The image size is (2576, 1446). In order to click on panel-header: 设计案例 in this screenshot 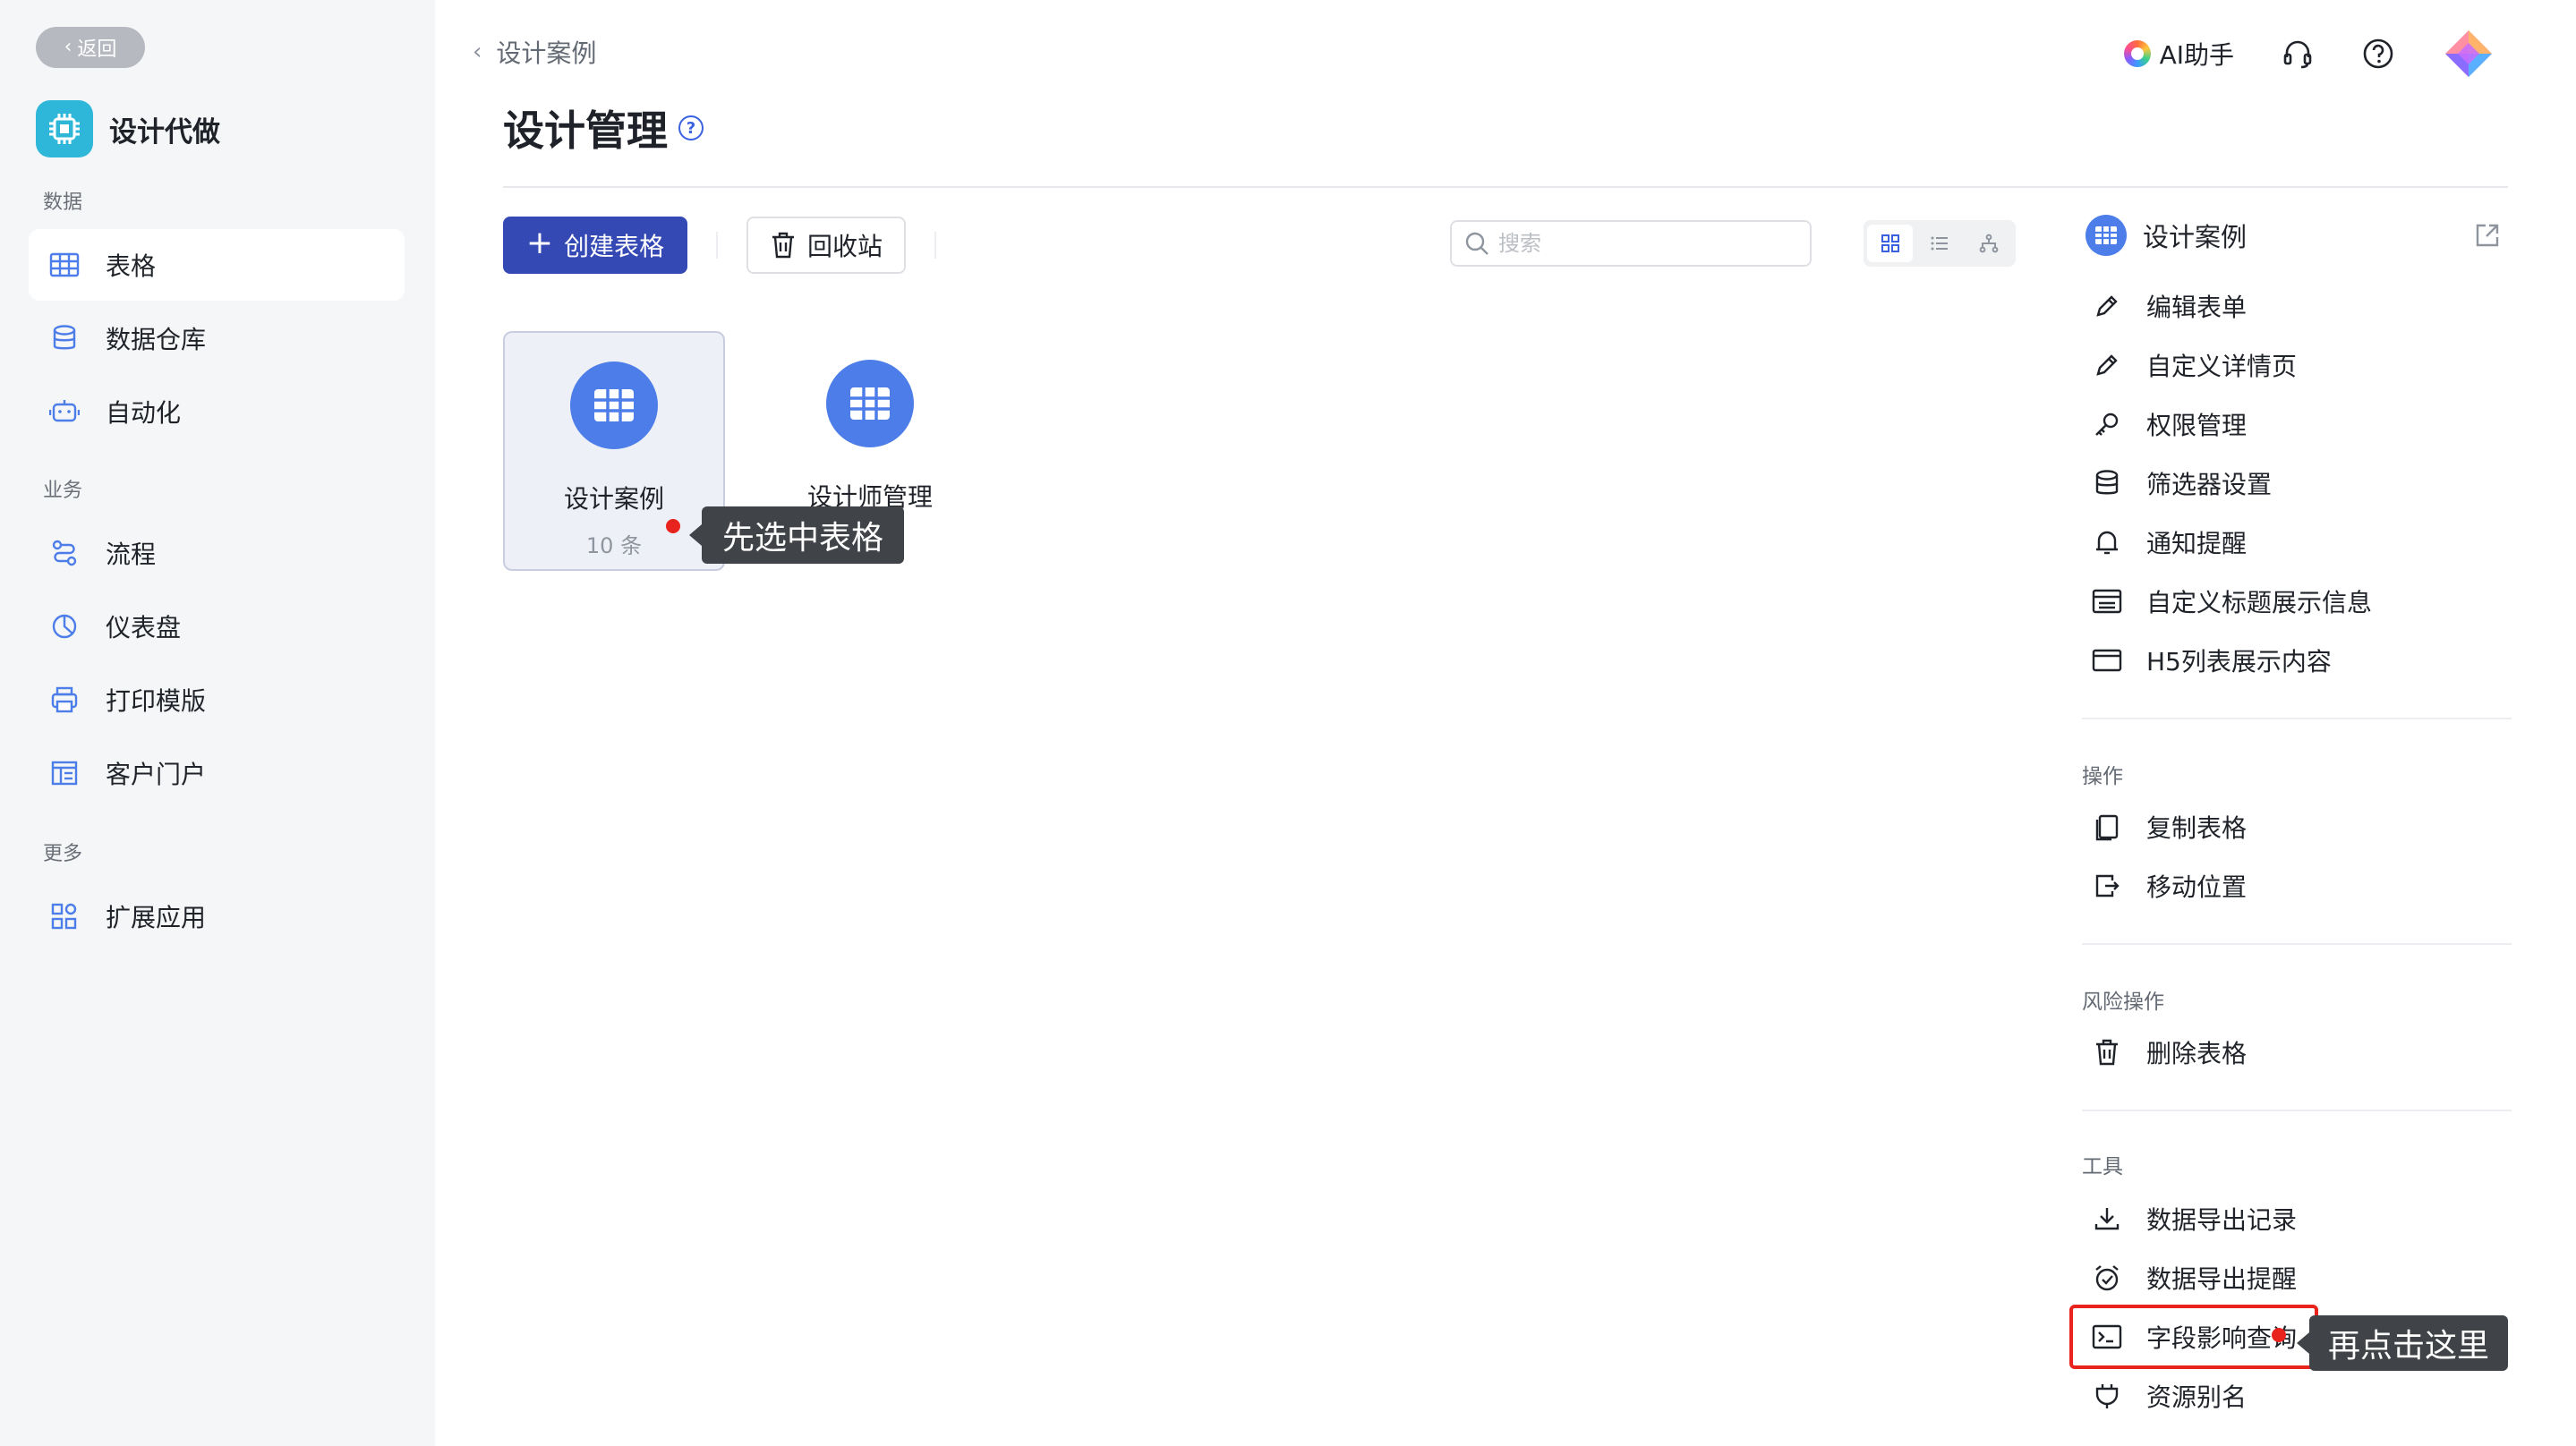, I will do `click(2166, 235)`.